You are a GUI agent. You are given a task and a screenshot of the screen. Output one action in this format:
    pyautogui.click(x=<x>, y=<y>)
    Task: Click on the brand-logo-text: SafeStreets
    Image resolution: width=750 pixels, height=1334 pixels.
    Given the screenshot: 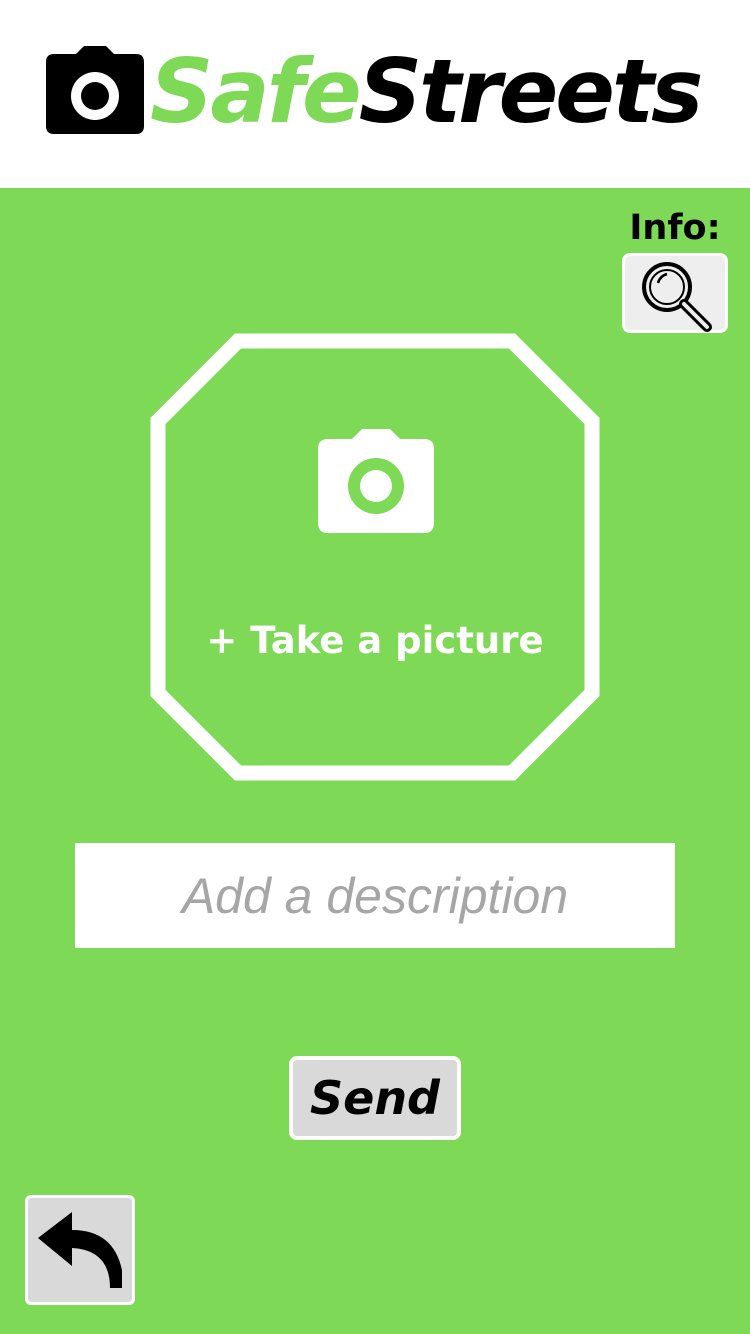 What is the action you would take?
    pyautogui.click(x=427, y=92)
    